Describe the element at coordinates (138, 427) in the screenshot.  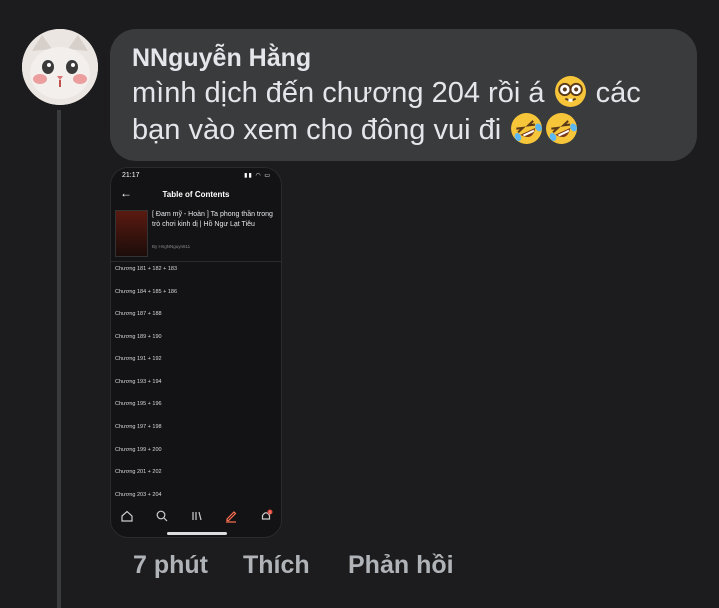
I see `chapter-item: Chương 197 + 198` at that location.